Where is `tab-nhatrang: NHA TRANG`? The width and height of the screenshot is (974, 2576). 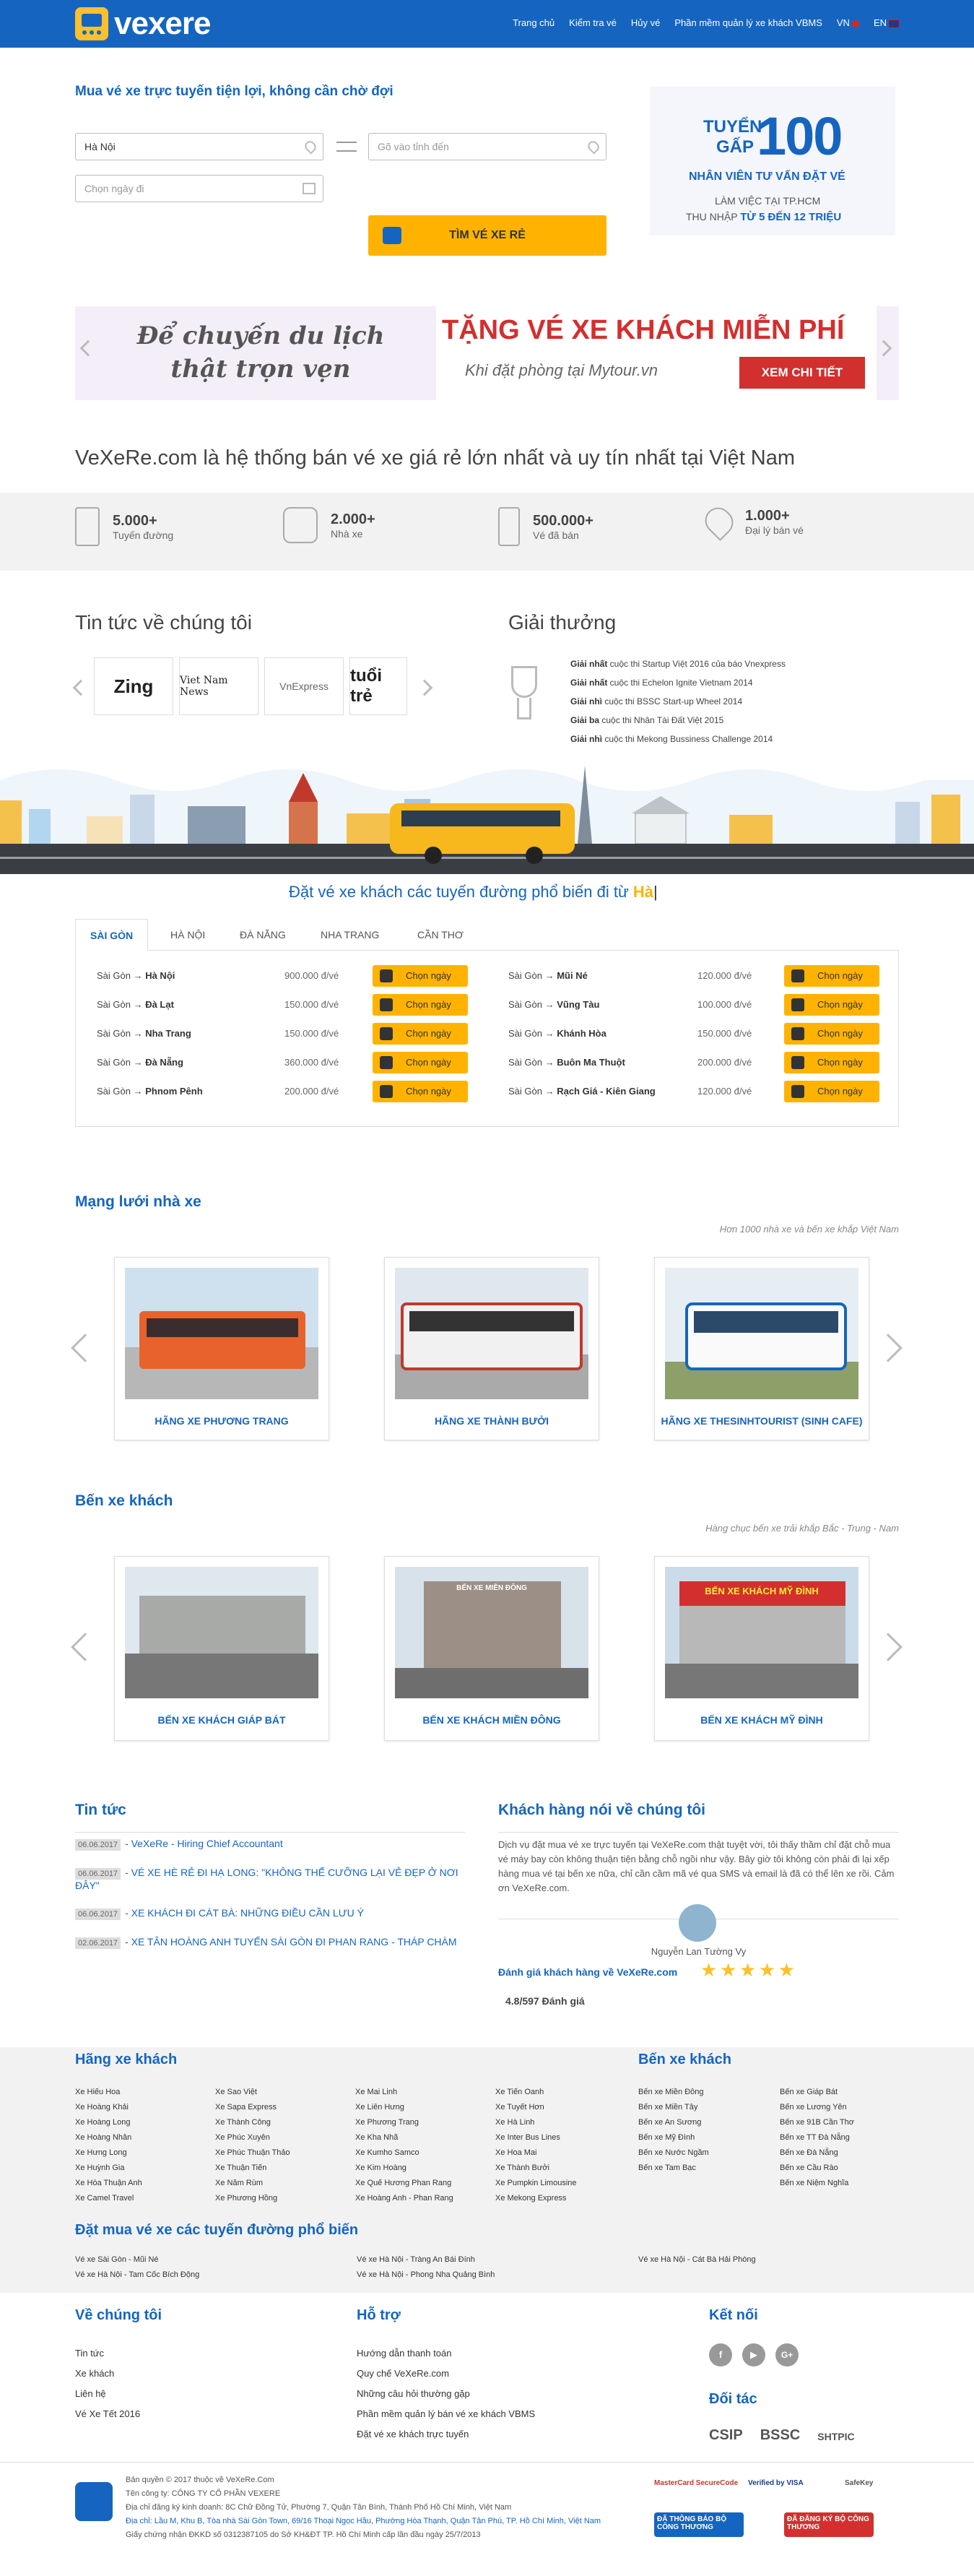 tab-nhatrang: NHA TRANG is located at coordinates (350, 935).